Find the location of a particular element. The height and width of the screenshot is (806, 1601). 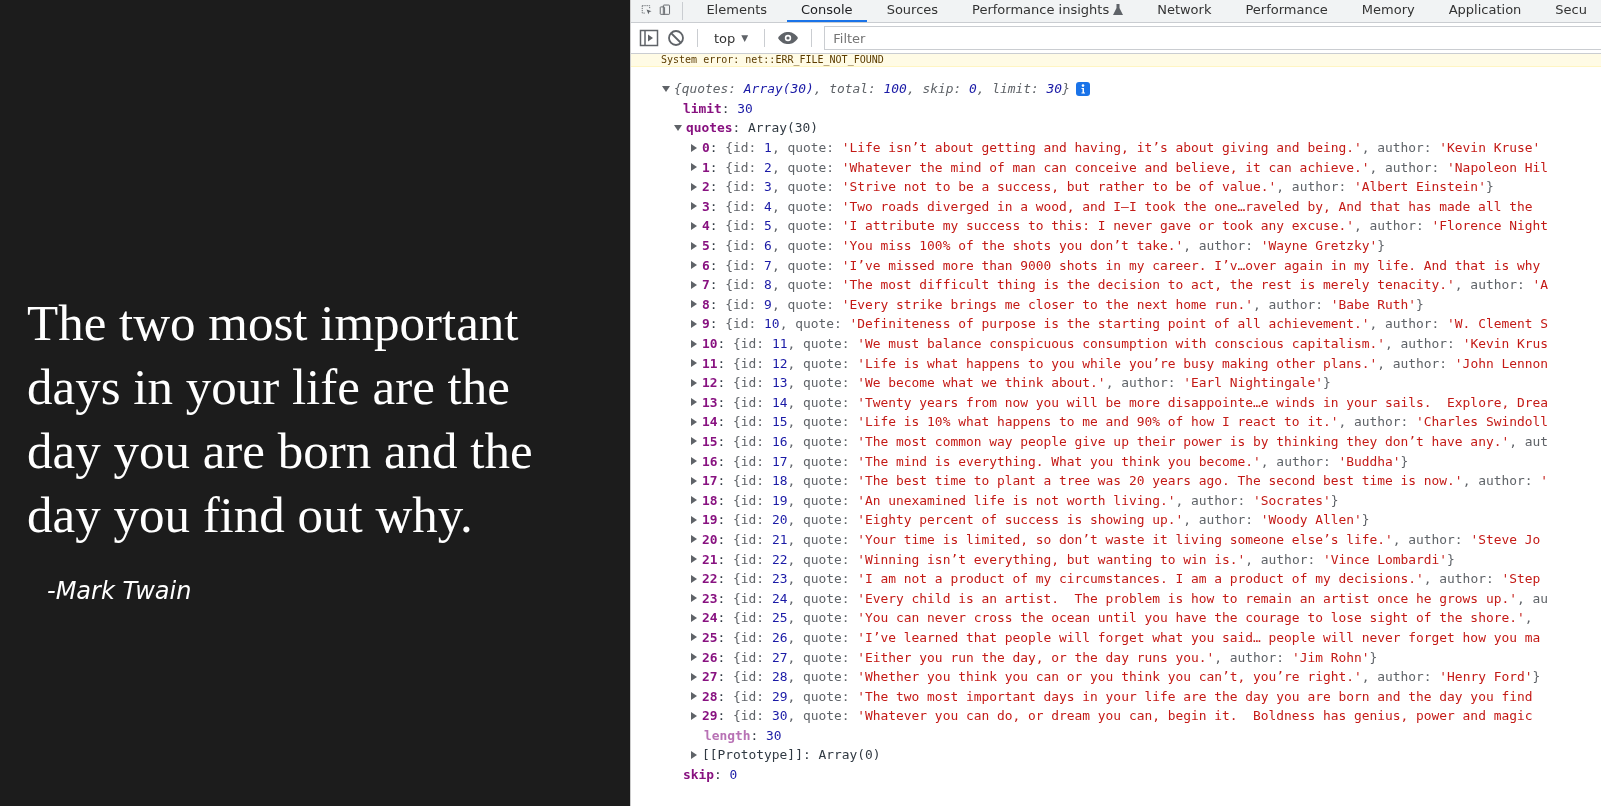

array-entry: 25: {id: 26, quote: 'I’ve learned that people will forget what you said… people will never forget how you ma is located at coordinates (1121, 637).